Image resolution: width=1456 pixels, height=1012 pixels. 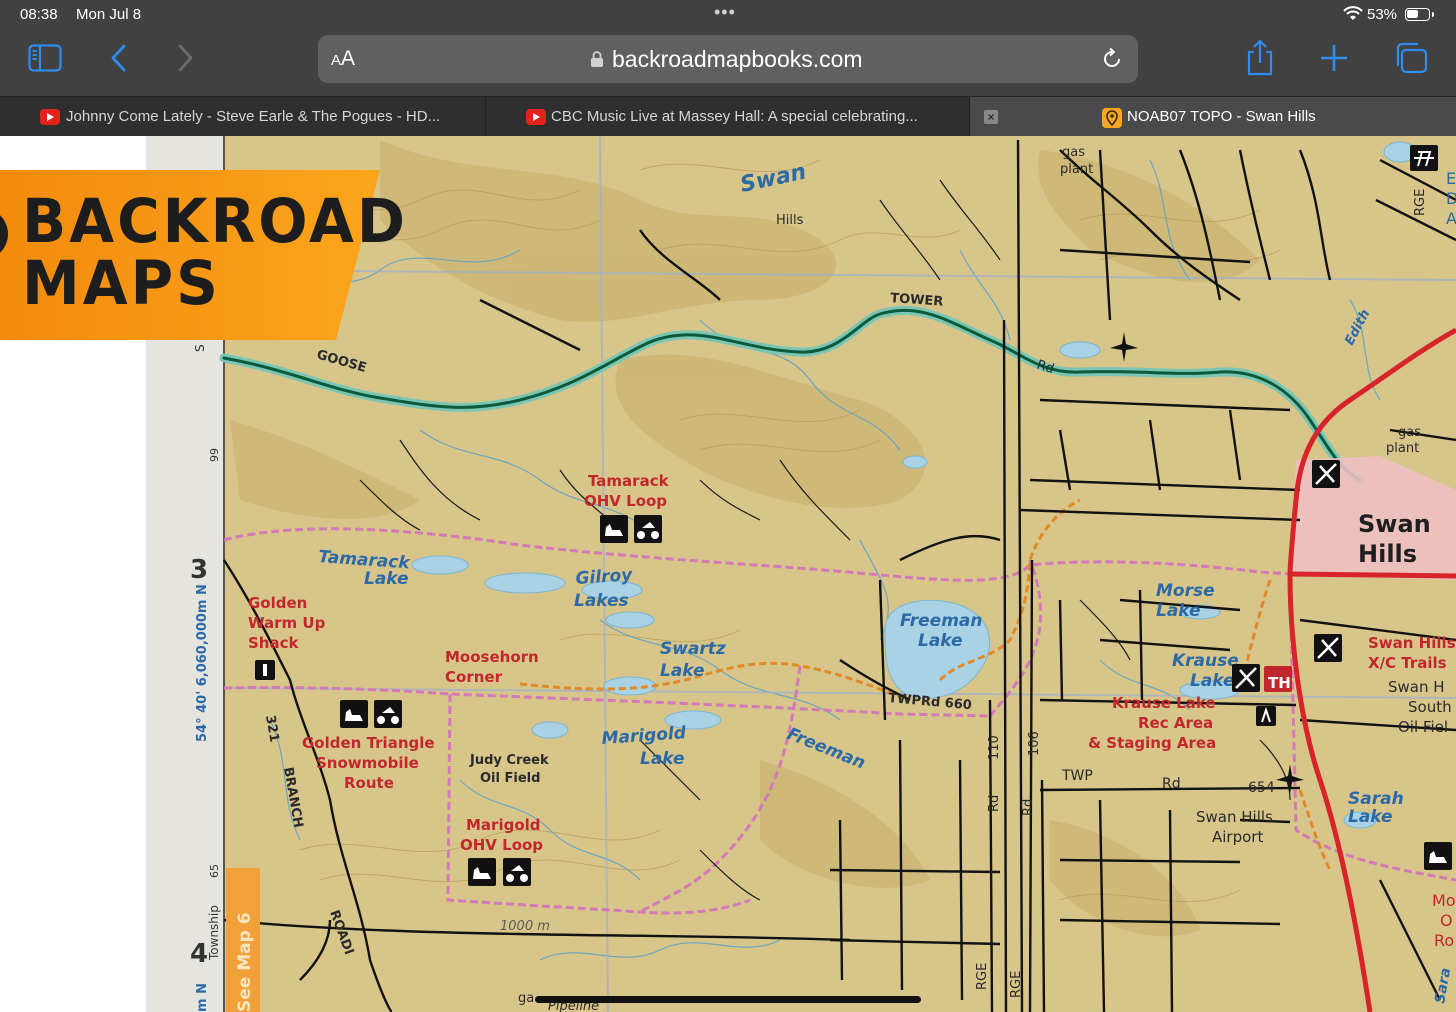 I want to click on coordinate-65: 65, so click(x=214, y=871).